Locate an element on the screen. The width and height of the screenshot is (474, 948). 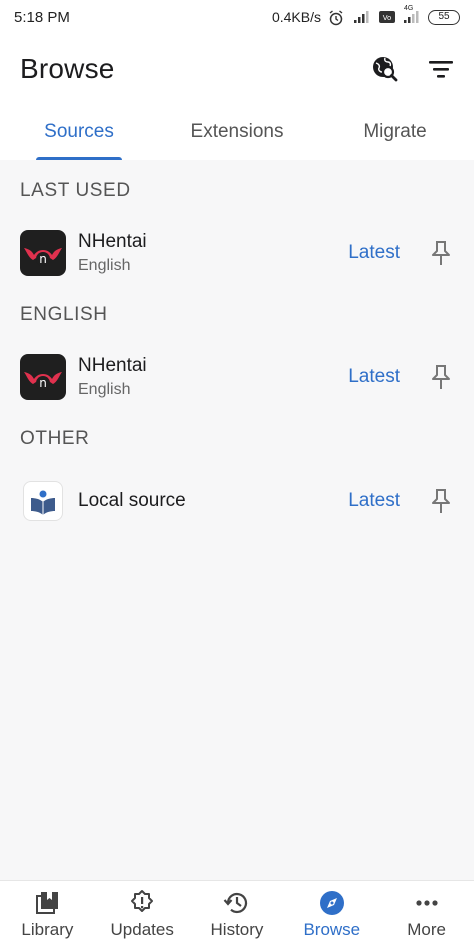
nav-library: Library is located at coordinates (47, 914).